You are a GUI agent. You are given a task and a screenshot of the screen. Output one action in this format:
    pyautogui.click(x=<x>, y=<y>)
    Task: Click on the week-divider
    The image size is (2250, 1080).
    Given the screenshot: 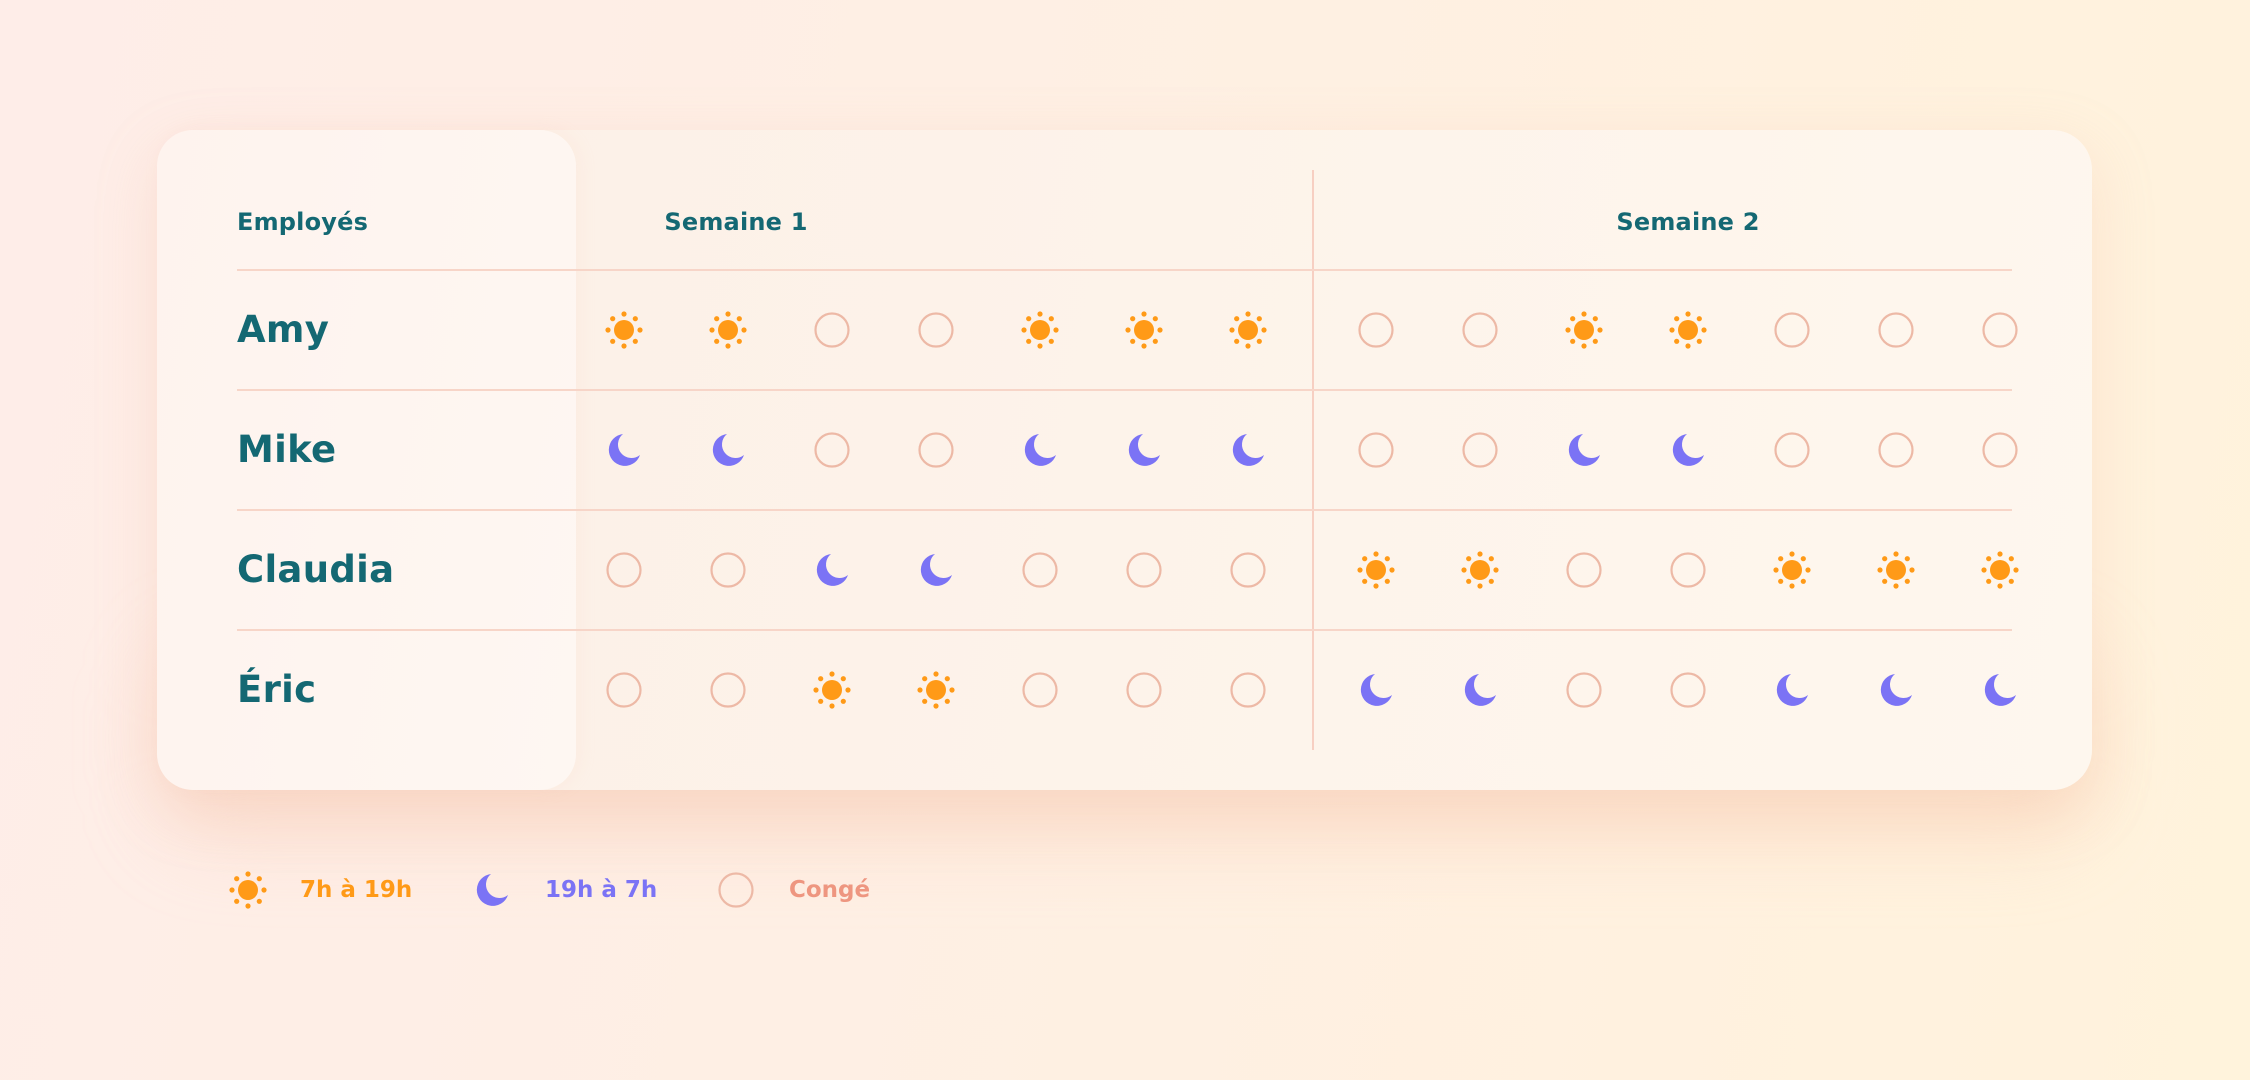 What is the action you would take?
    pyautogui.click(x=1313, y=460)
    